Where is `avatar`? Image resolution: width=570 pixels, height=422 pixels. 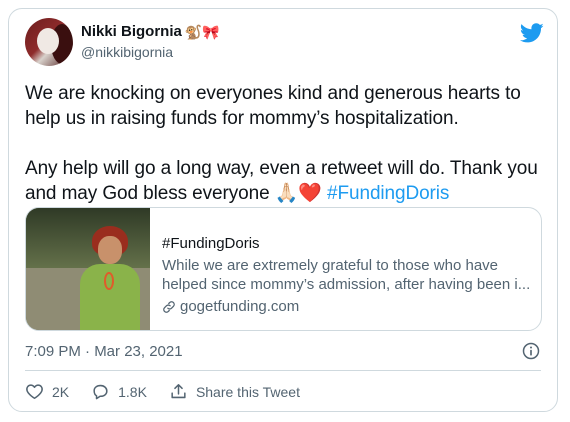 avatar is located at coordinates (49, 42).